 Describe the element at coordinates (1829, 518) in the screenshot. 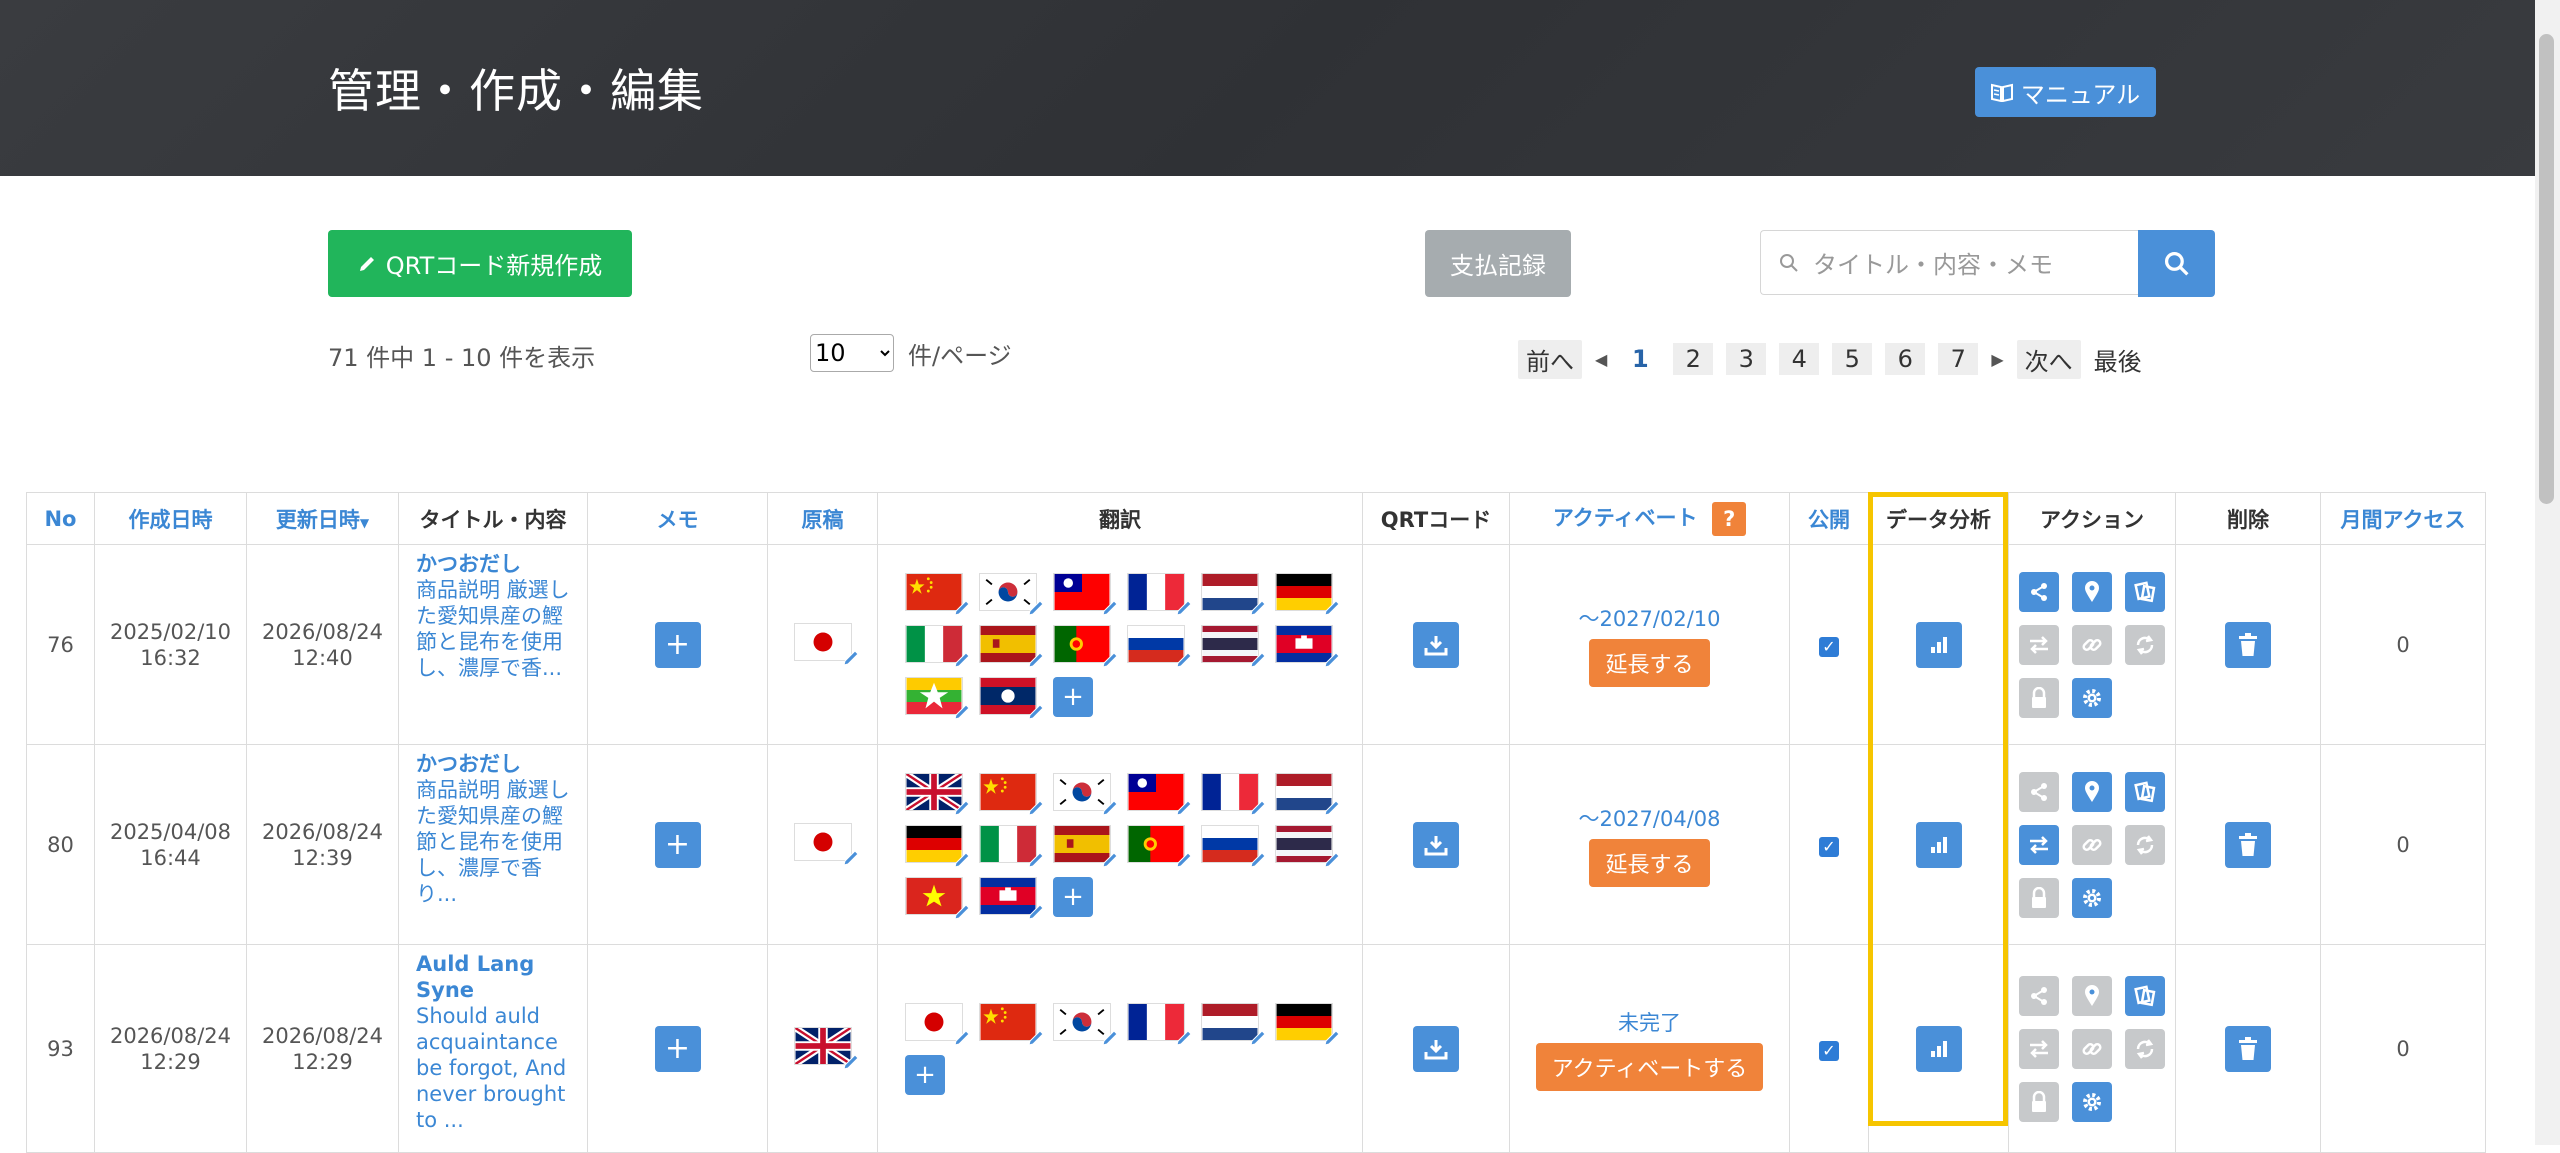

I see `col-public: 公開` at that location.